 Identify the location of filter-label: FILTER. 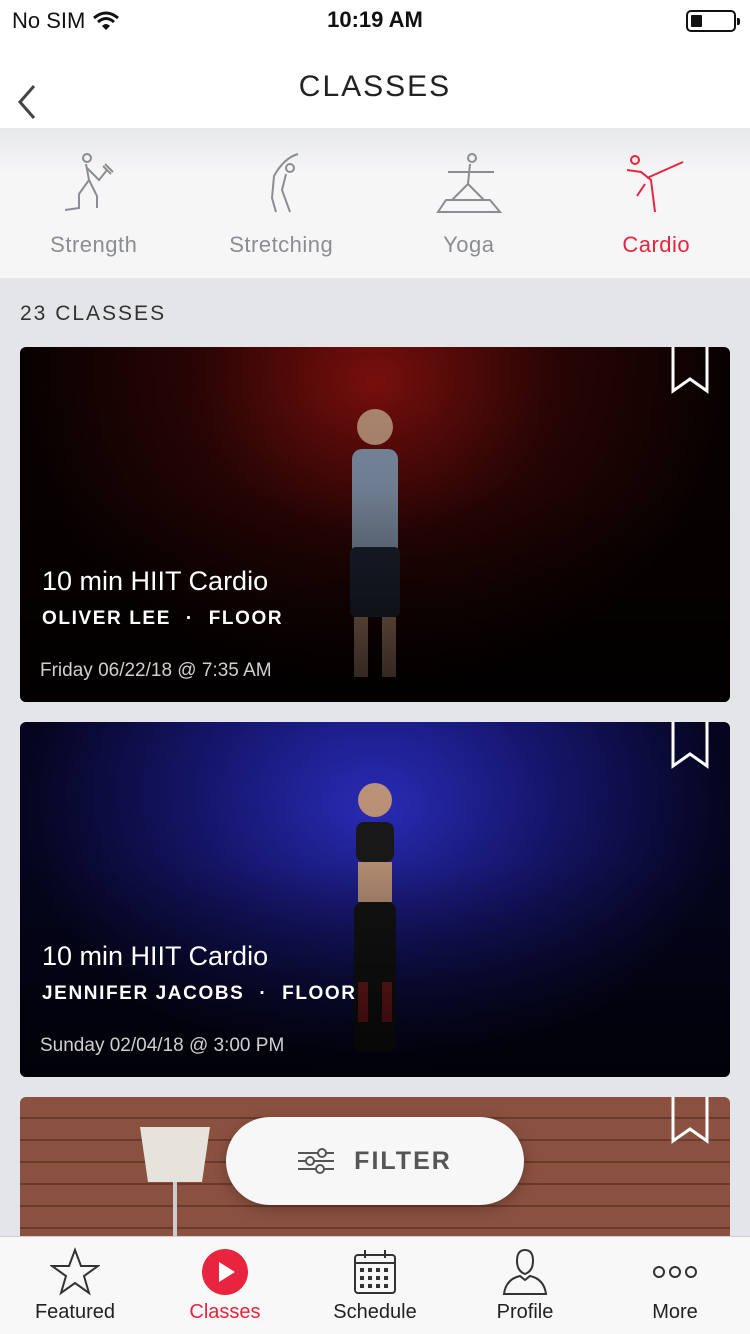
(403, 1160).